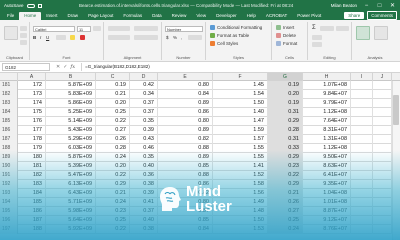 This screenshot has height=240, width=400. Describe the element at coordinates (71, 94) in the screenshot. I see `cell-b: 5.83E+09` at that location.